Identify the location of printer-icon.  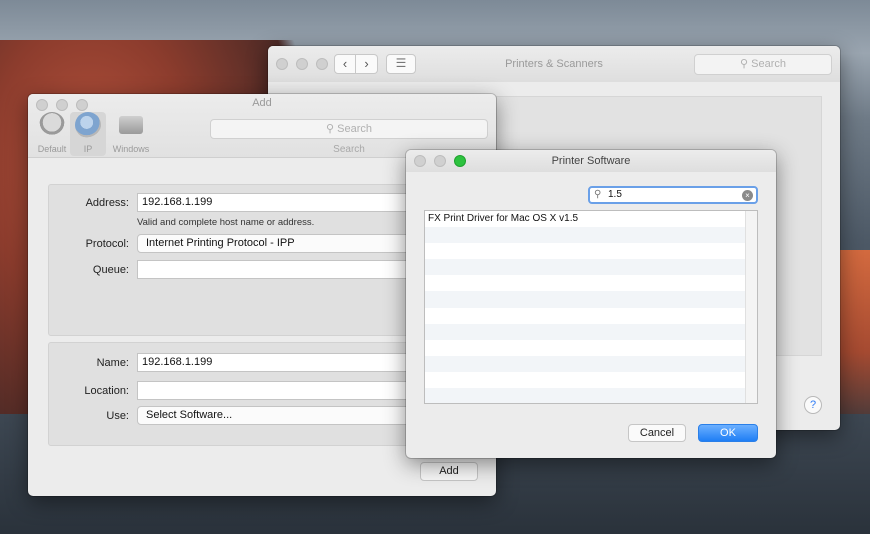
(52, 125).